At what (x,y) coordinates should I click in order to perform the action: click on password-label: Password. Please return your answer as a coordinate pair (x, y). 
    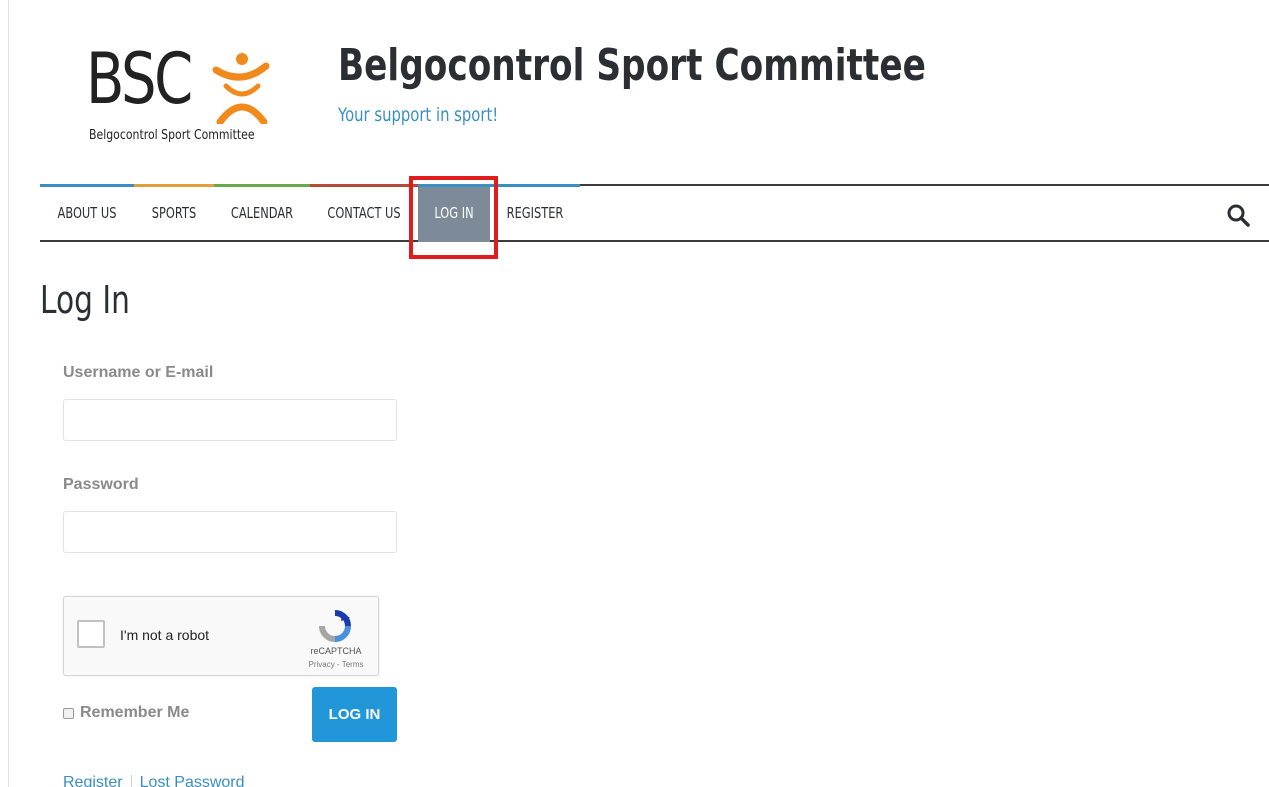
    Looking at the image, I should click on (101, 484).